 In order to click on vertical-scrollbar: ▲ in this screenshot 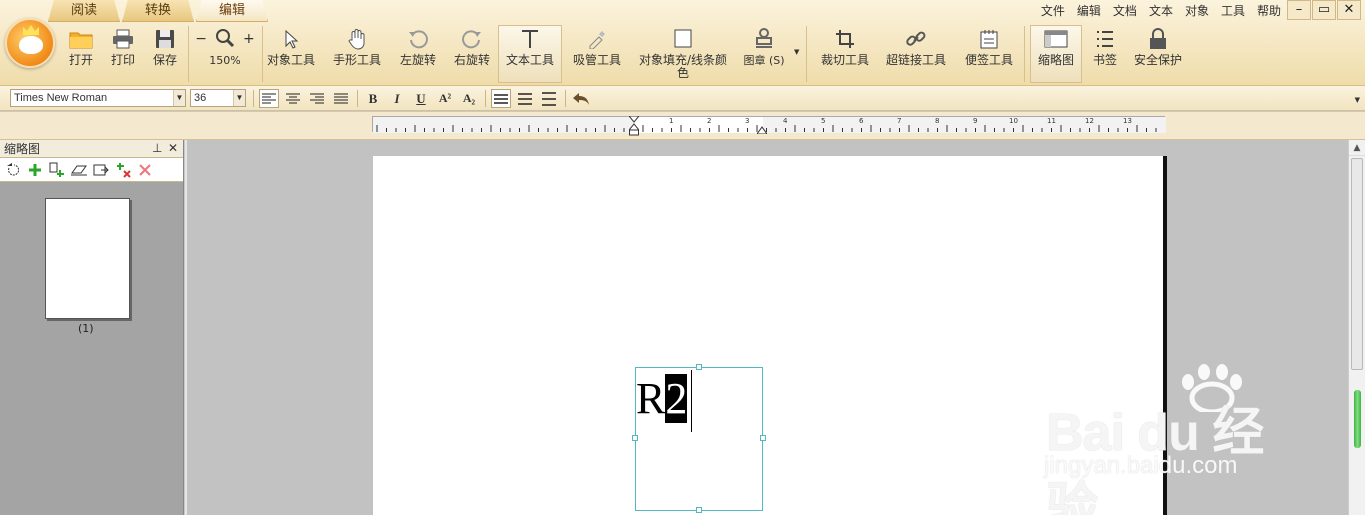, I will do `click(1356, 327)`.